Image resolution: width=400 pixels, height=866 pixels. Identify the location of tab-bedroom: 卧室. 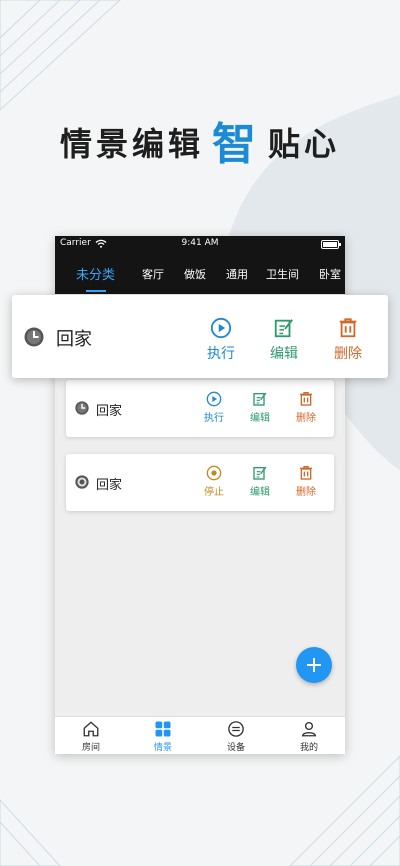
(330, 274).